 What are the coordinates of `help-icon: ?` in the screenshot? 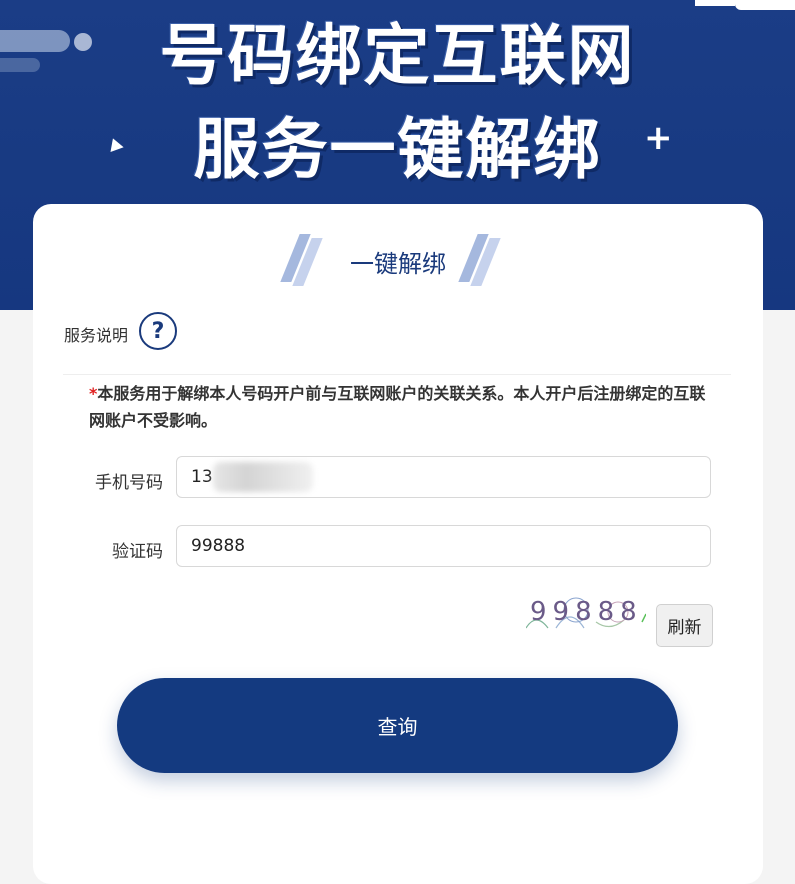 It's located at (158, 331).